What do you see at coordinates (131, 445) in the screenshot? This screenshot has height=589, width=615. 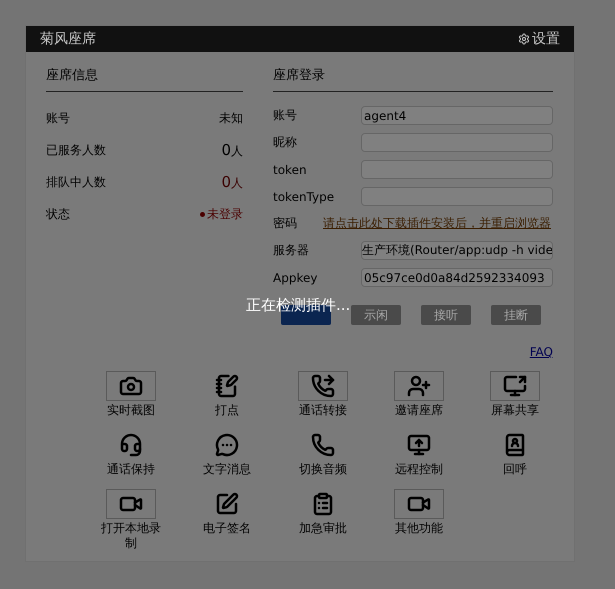 I see `headset-icon` at bounding box center [131, 445].